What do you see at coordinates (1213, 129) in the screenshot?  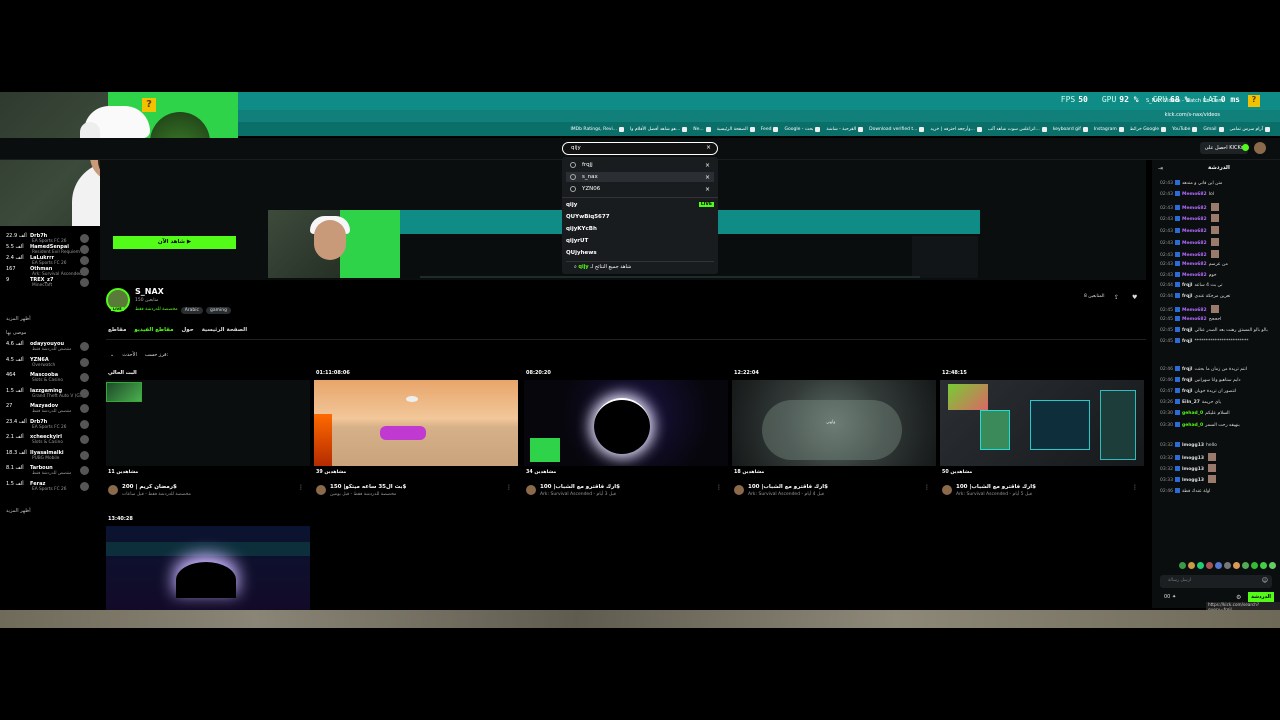 I see `bookmark-item: Gmail` at bounding box center [1213, 129].